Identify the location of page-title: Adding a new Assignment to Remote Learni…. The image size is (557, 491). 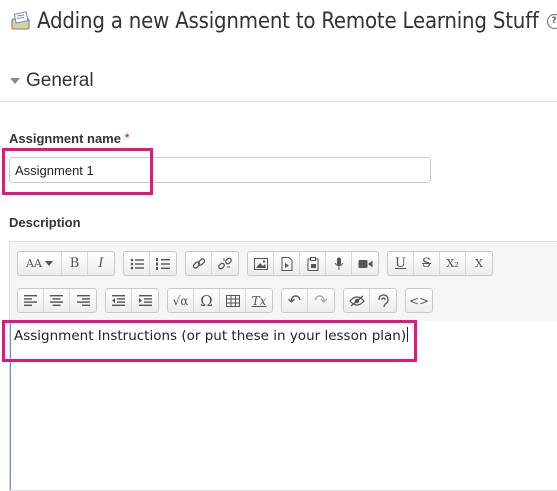
(288, 21).